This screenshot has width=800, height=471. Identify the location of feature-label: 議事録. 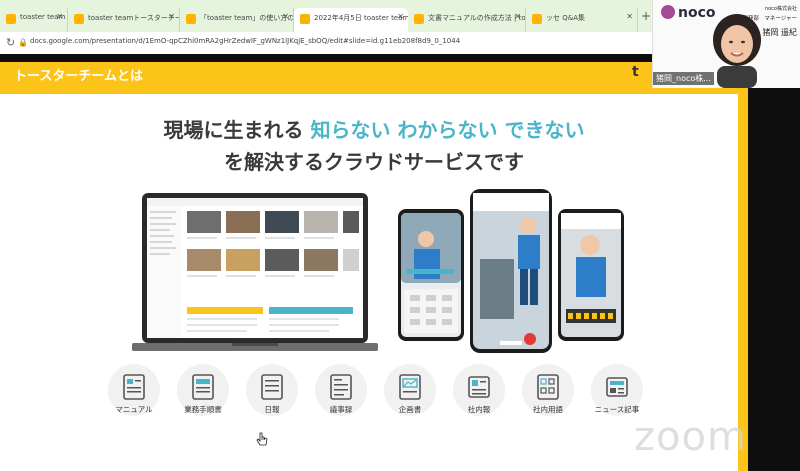
(341, 409).